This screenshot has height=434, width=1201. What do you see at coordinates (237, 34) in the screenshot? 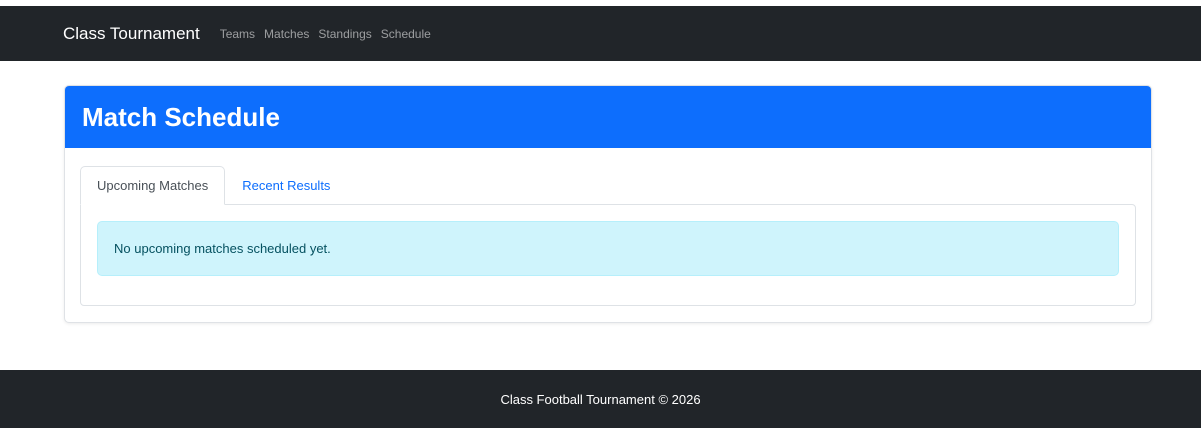
I see `nav-link-teams: Teams` at bounding box center [237, 34].